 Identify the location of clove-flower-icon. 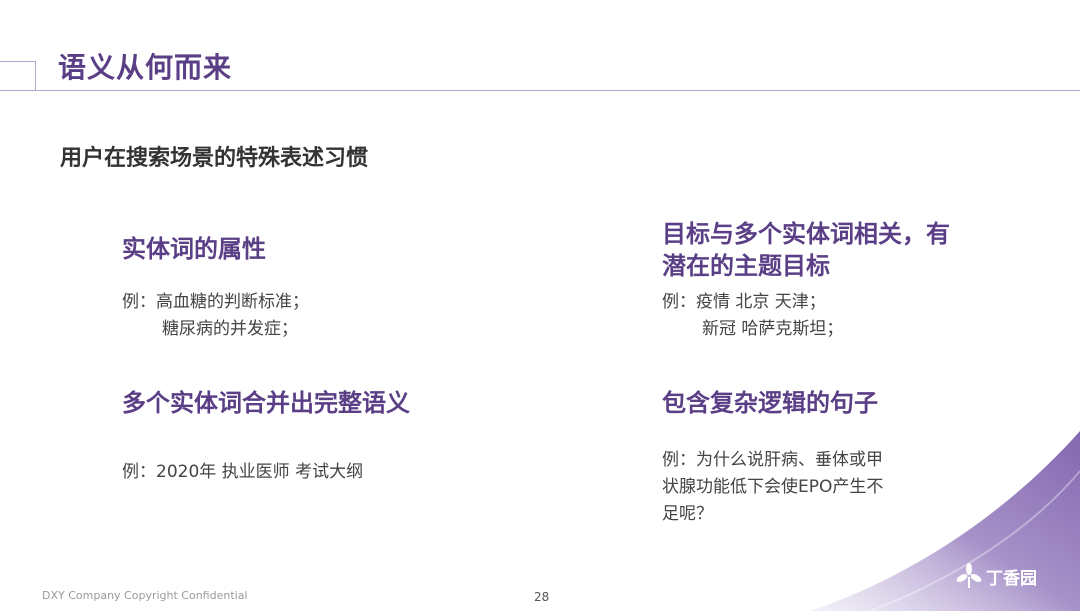
(969, 575).